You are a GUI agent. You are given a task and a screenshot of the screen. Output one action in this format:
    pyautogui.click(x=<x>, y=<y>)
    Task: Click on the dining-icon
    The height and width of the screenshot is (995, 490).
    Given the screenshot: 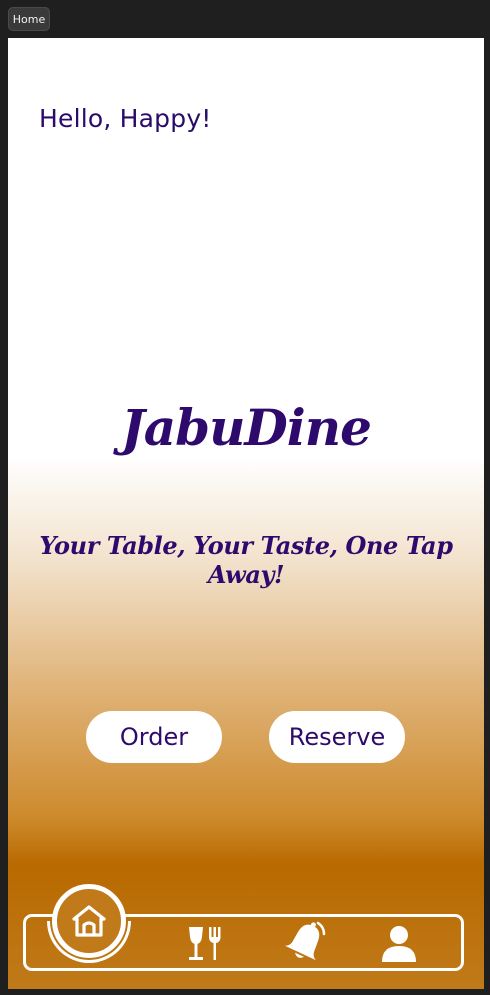 What is the action you would take?
    pyautogui.click(x=205, y=943)
    